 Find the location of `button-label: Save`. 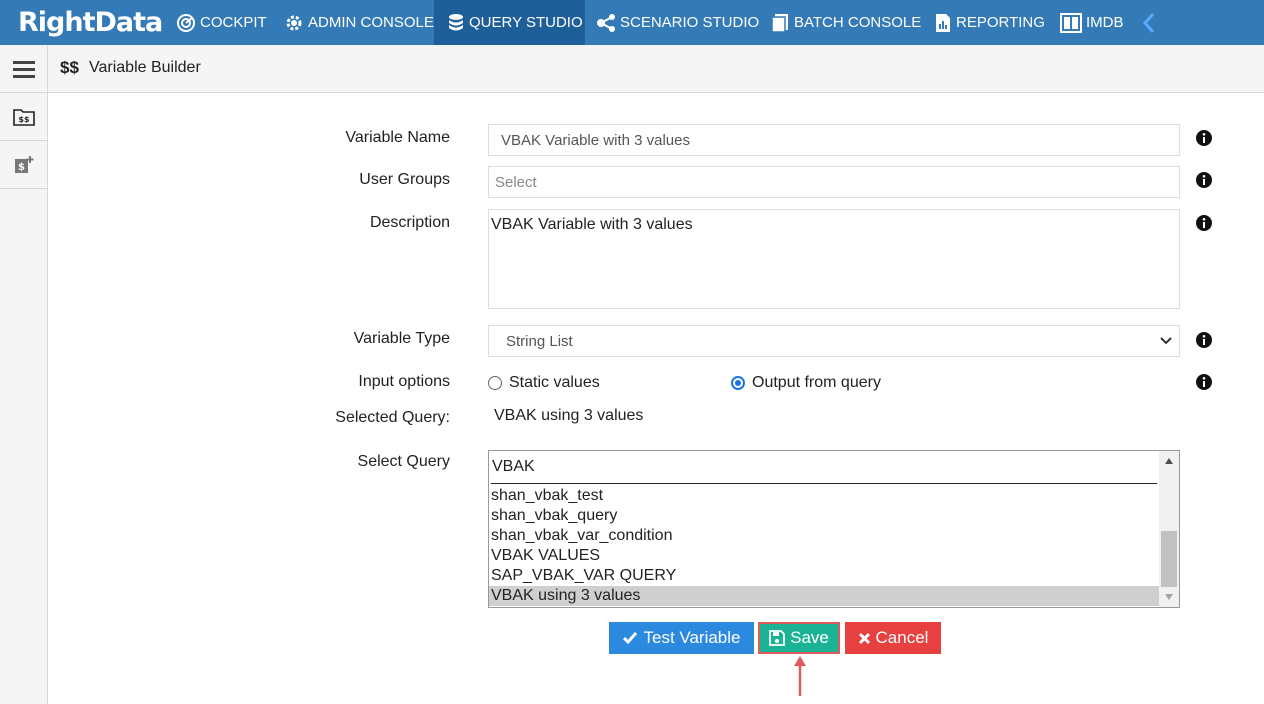

button-label: Save is located at coordinates (809, 637).